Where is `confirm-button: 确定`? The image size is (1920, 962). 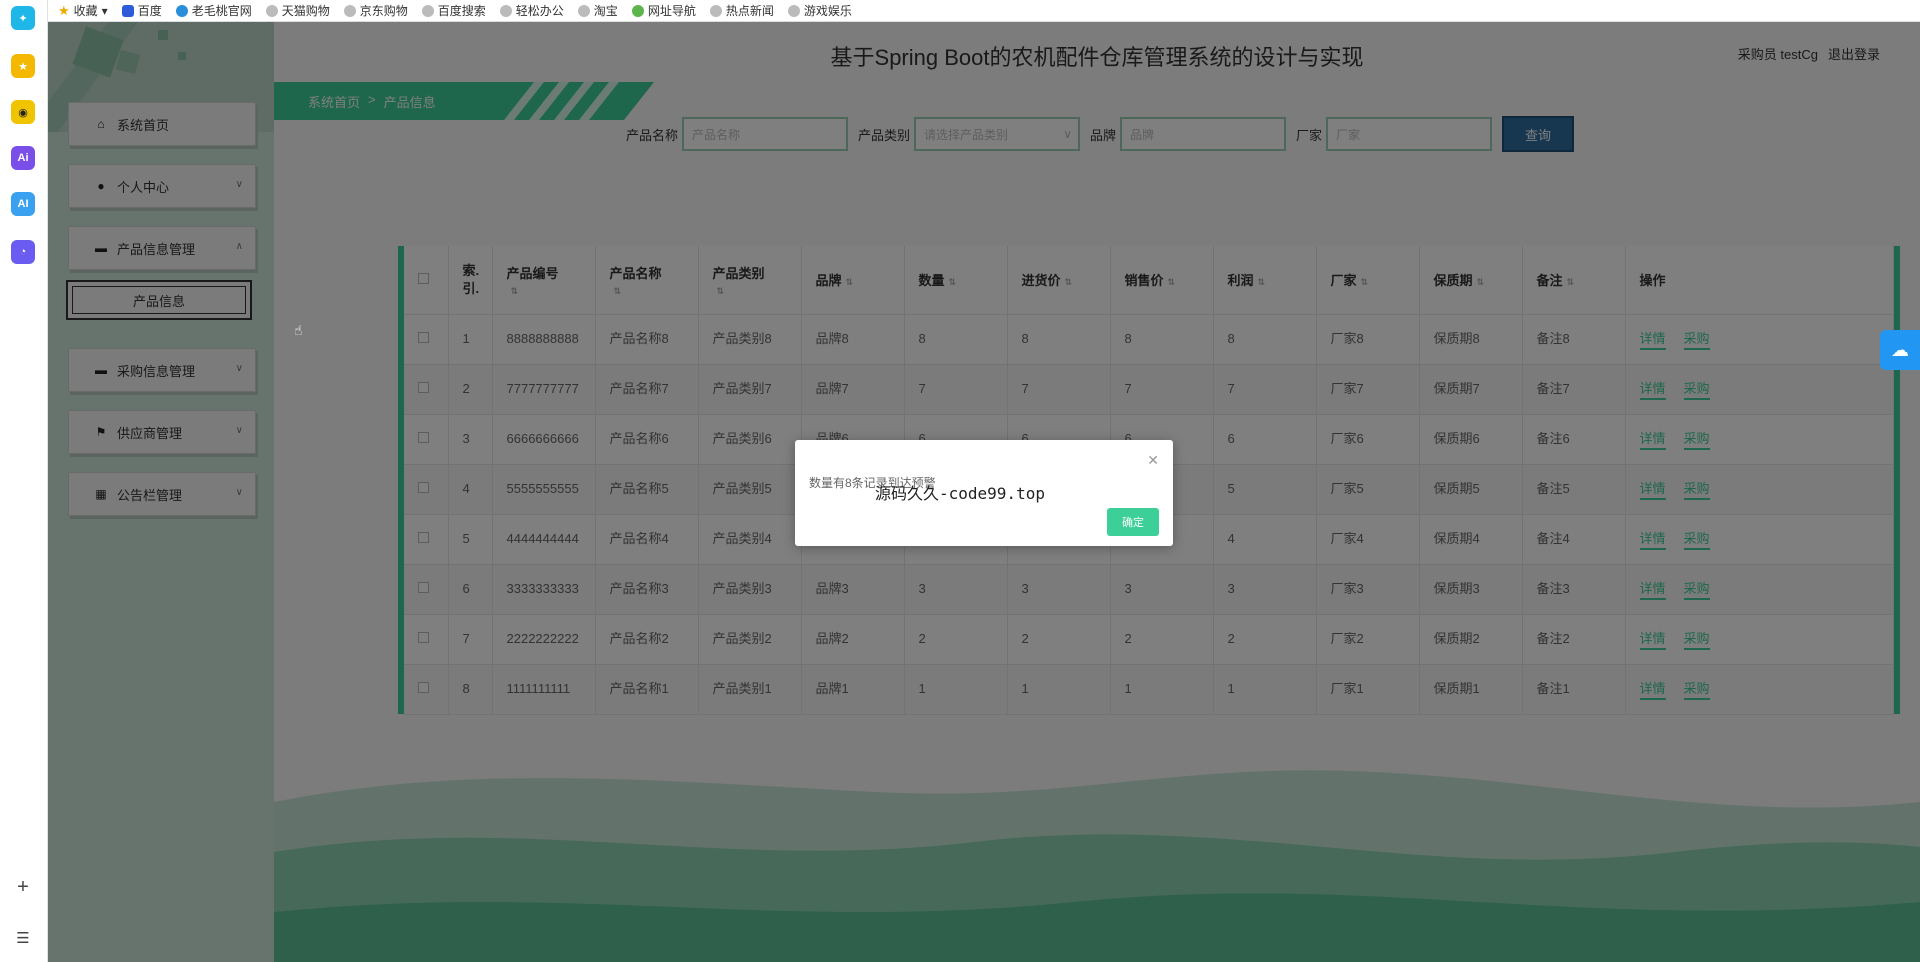
confirm-button: 确定 is located at coordinates (1133, 522).